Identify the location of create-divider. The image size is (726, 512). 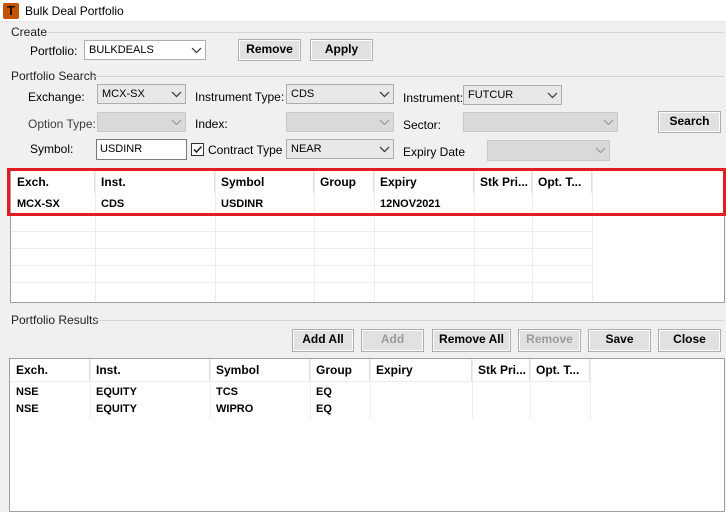
(386, 32).